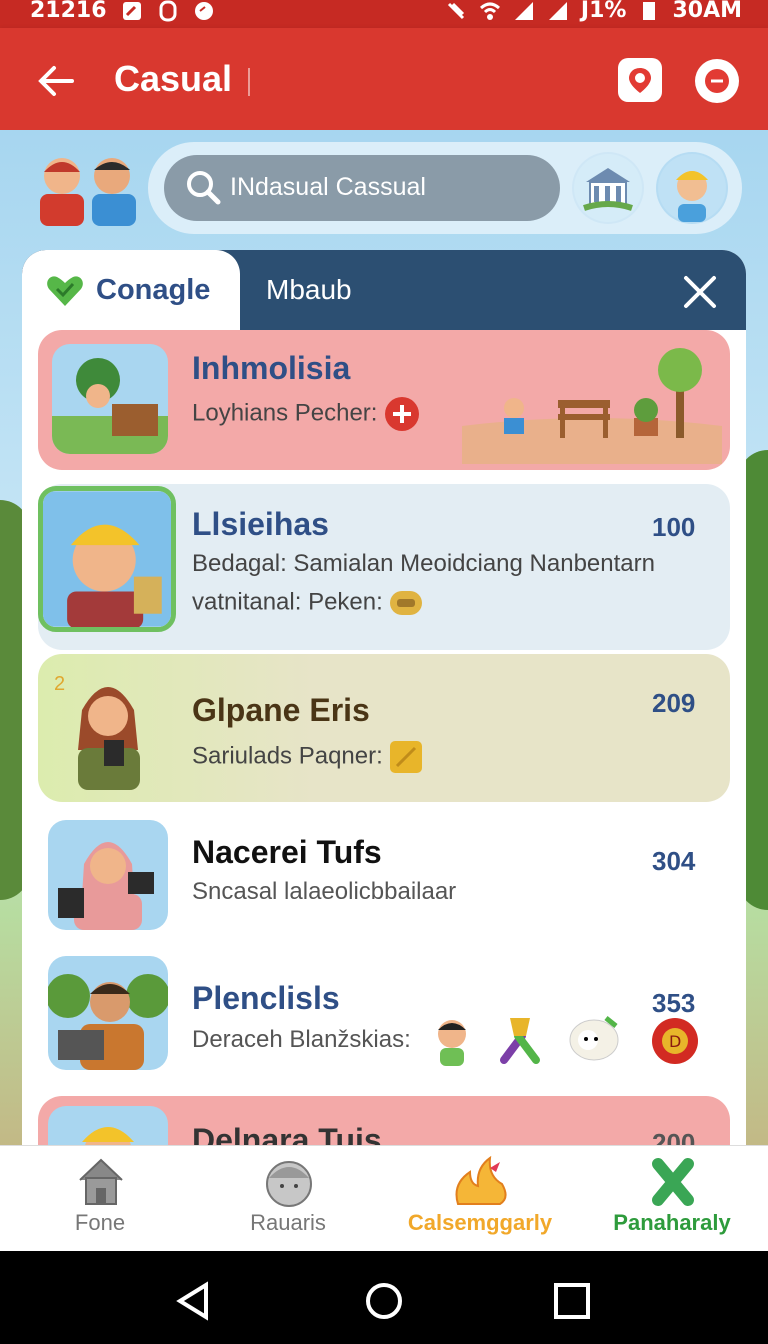  I want to click on signal2-icon, so click(557, 10).